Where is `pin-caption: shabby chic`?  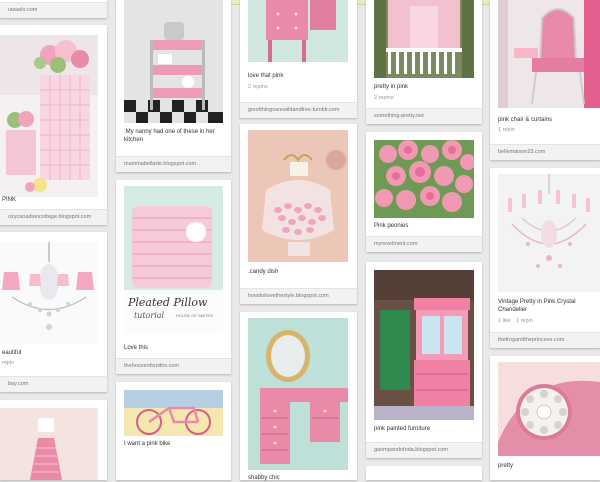 pin-caption: shabby chic is located at coordinates (264, 478).